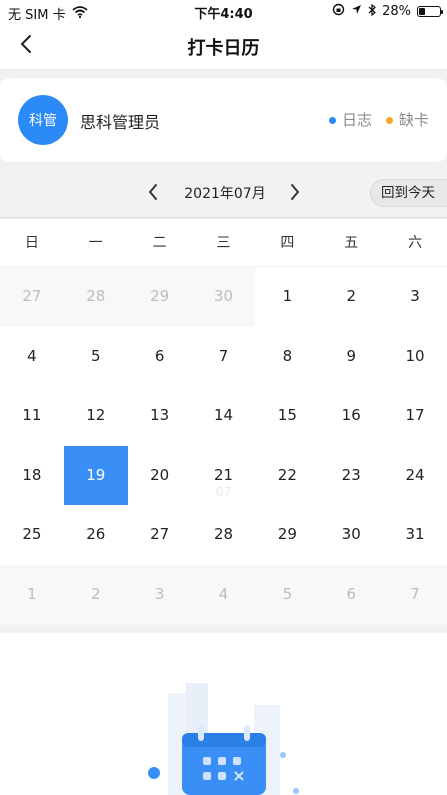 The image size is (447, 795). What do you see at coordinates (120, 122) in the screenshot?
I see `user-name: 思科管理员` at bounding box center [120, 122].